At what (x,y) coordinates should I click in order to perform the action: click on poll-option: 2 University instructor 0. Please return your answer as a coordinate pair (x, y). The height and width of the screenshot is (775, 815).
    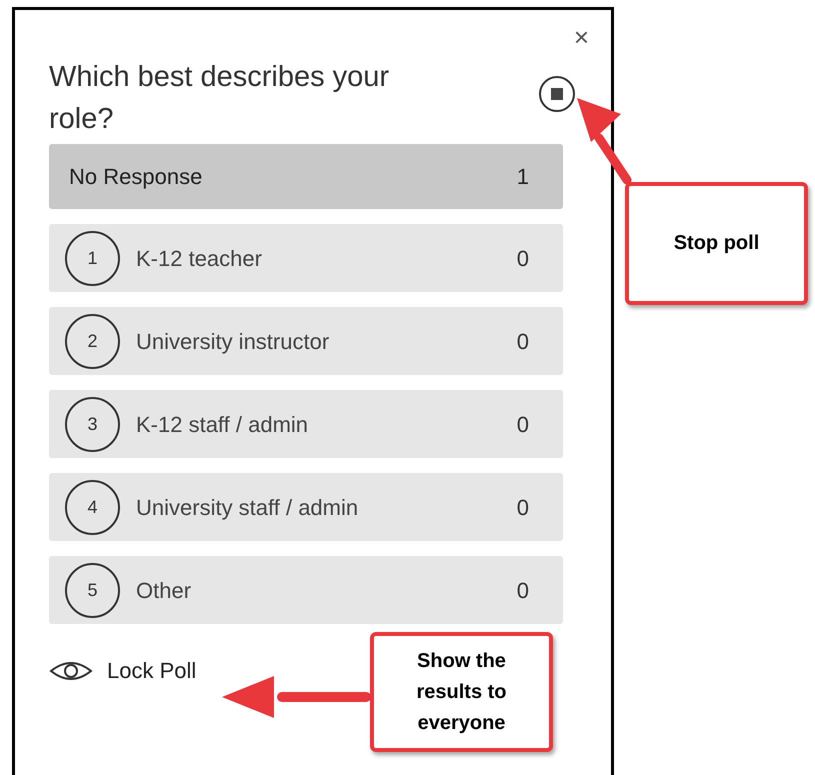
    Looking at the image, I should click on (306, 341).